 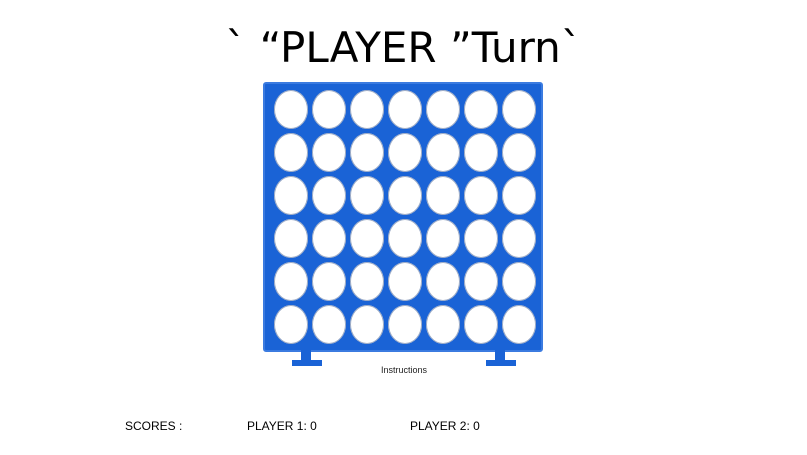 What do you see at coordinates (501, 363) in the screenshot?
I see `board-foot-right` at bounding box center [501, 363].